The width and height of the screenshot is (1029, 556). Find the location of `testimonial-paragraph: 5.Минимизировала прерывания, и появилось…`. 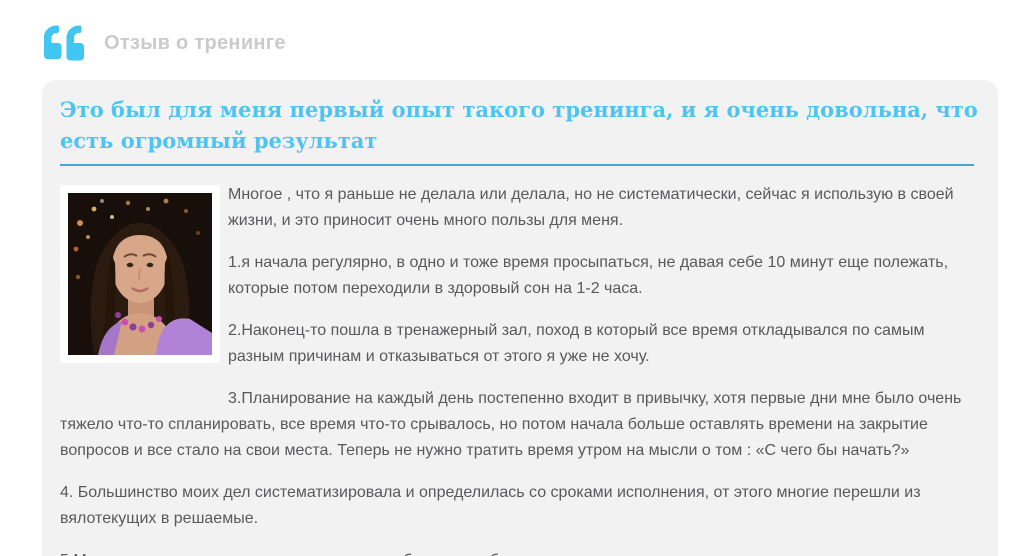

testimonial-paragraph: 5.Минимизировала прерывания, и появилось… is located at coordinates (519, 552).